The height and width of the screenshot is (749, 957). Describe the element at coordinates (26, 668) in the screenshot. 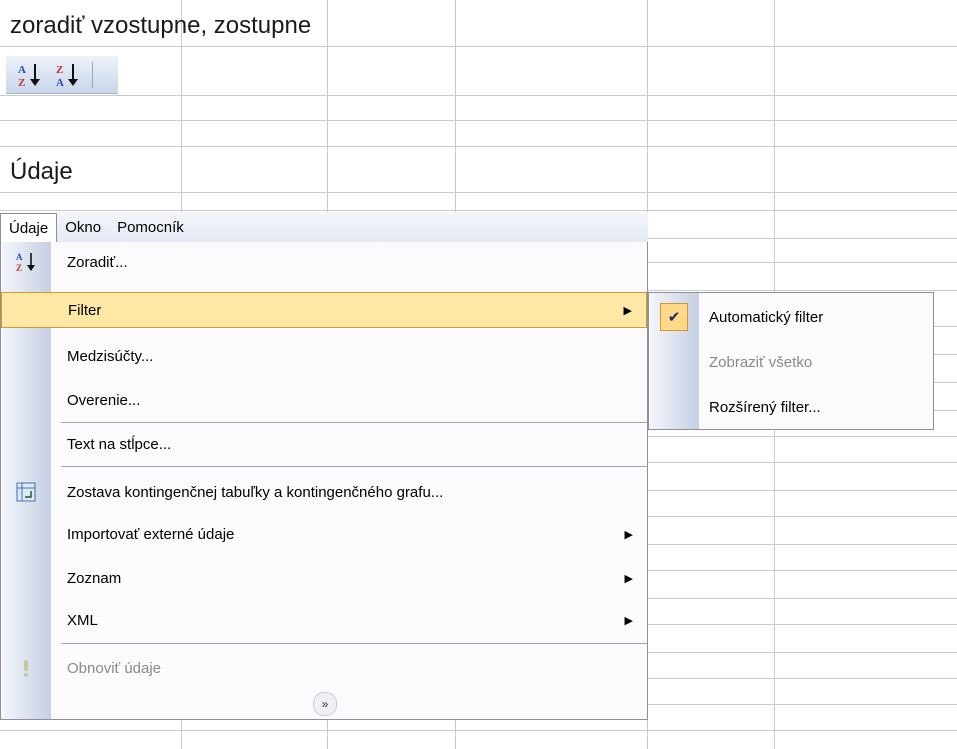

I see `refresh-exclamation-icon` at that location.